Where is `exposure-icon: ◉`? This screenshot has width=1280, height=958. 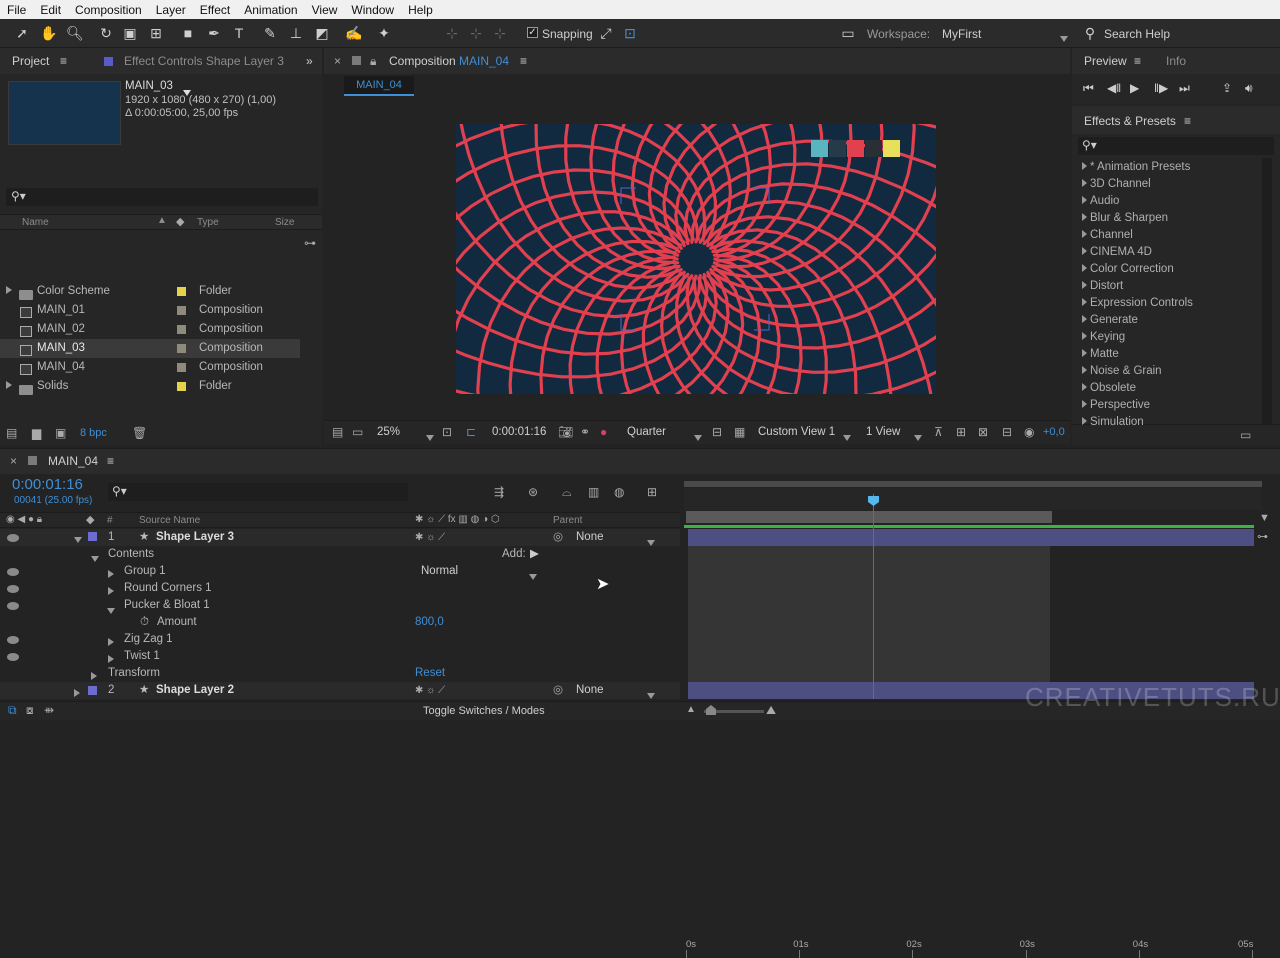 exposure-icon: ◉ is located at coordinates (1029, 432).